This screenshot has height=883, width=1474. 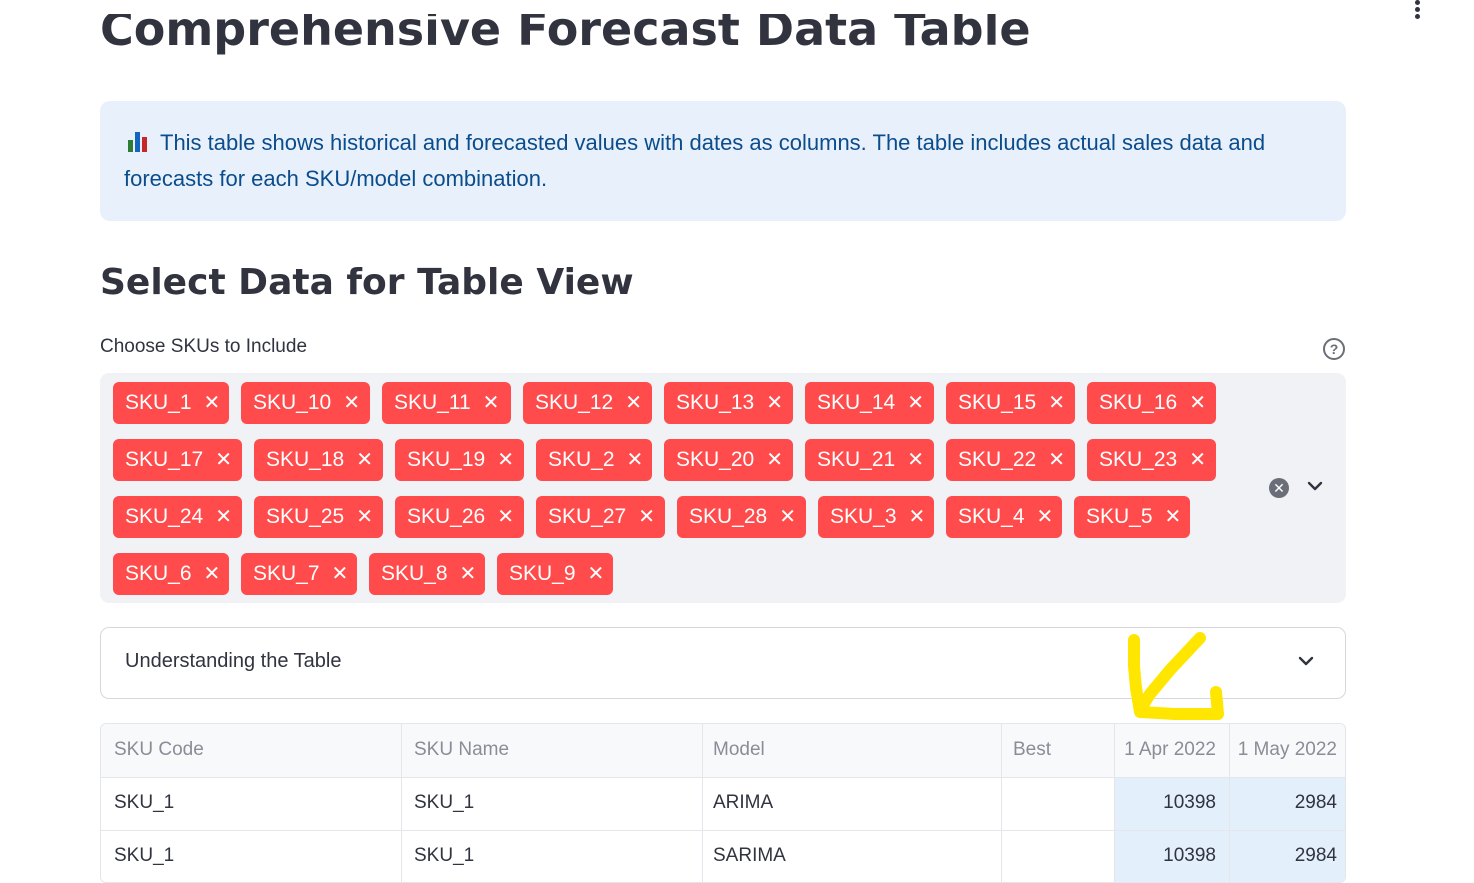 I want to click on sku-tag: SKU_4 ✕, so click(x=1004, y=517).